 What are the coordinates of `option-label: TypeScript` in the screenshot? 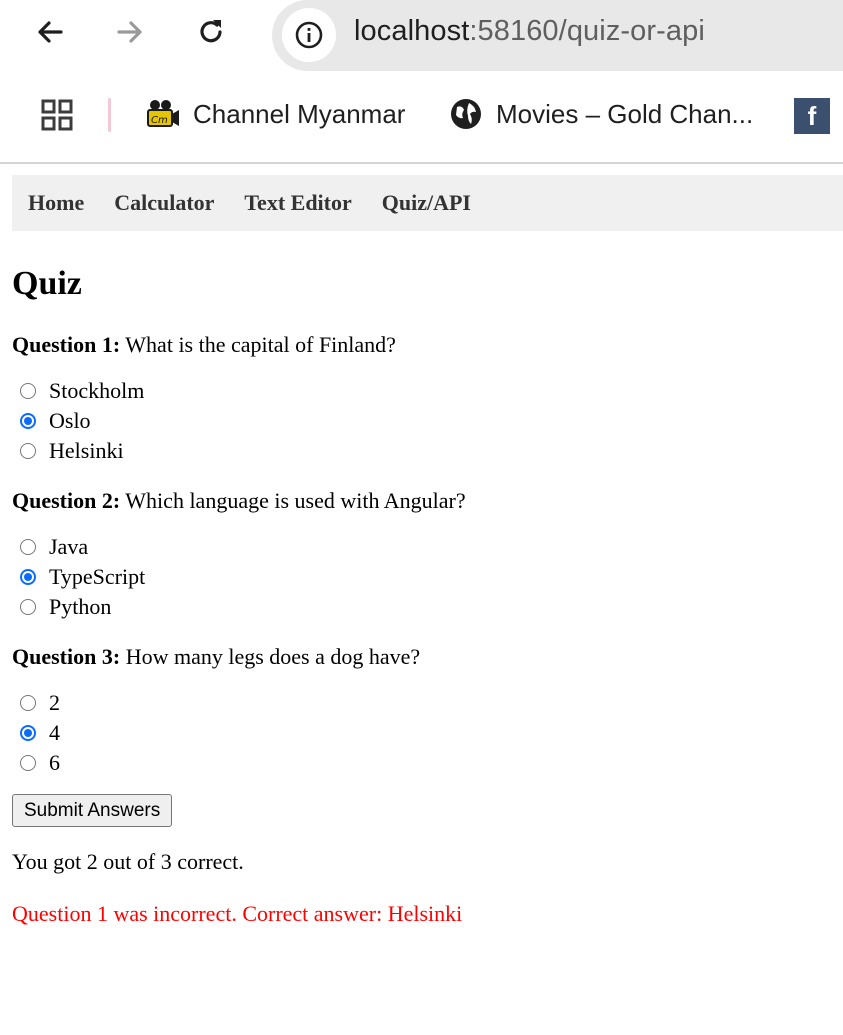 It's located at (97, 576).